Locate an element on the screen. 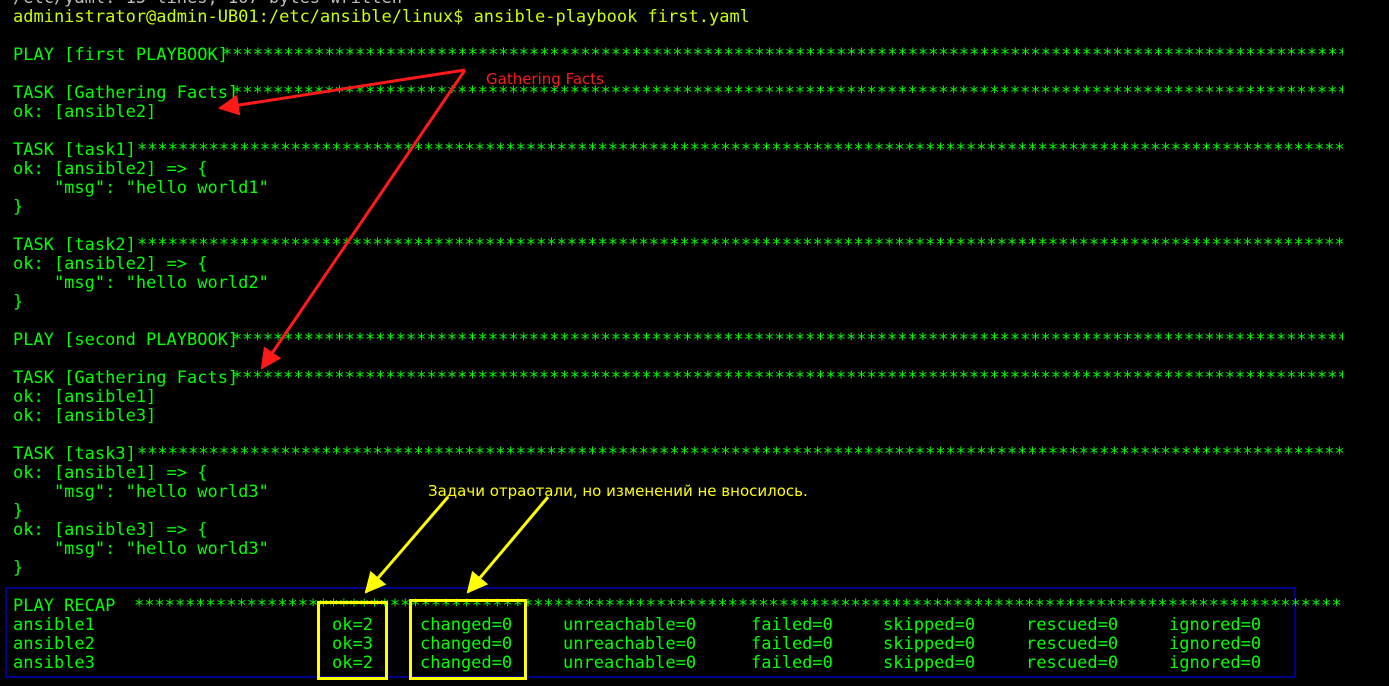 Image resolution: width=1389 pixels, height=686 pixels. terminal-line-ok-ansible2: ok: [ansible2] is located at coordinates (85, 112).